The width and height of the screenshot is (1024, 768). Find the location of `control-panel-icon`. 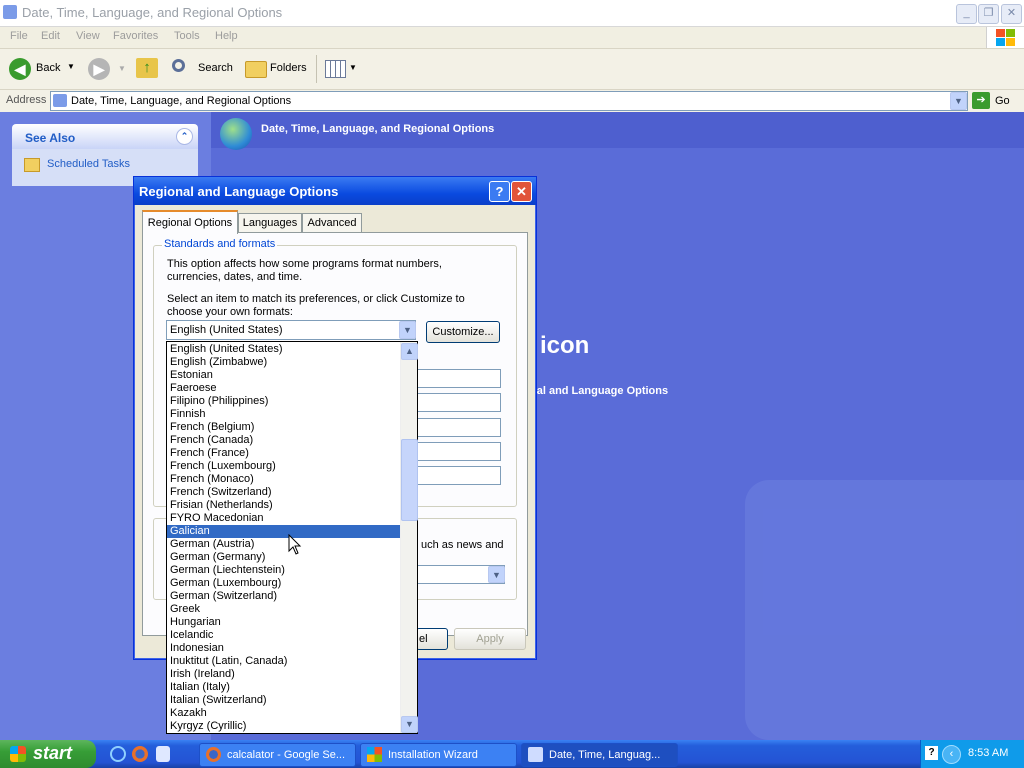

control-panel-icon is located at coordinates (60, 100).